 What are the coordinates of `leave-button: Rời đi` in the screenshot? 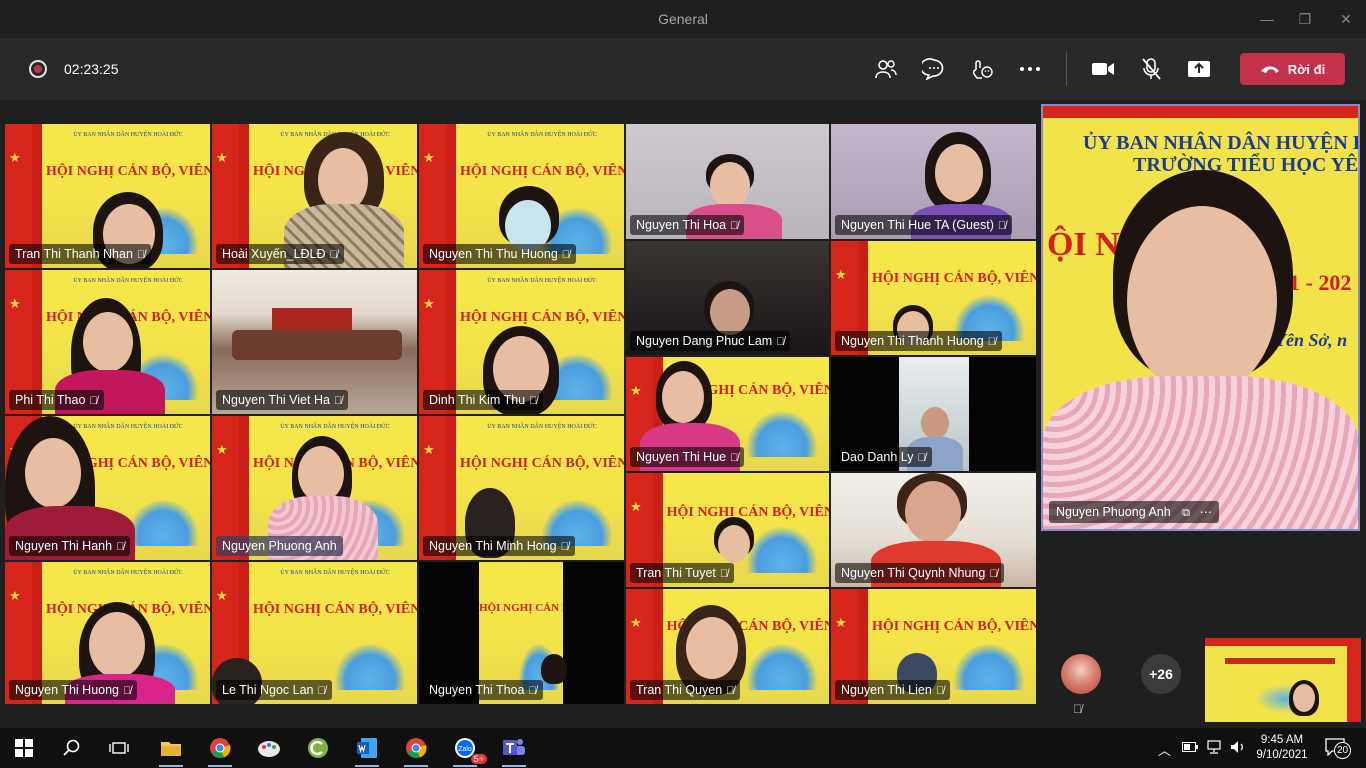 It's located at (1292, 69).